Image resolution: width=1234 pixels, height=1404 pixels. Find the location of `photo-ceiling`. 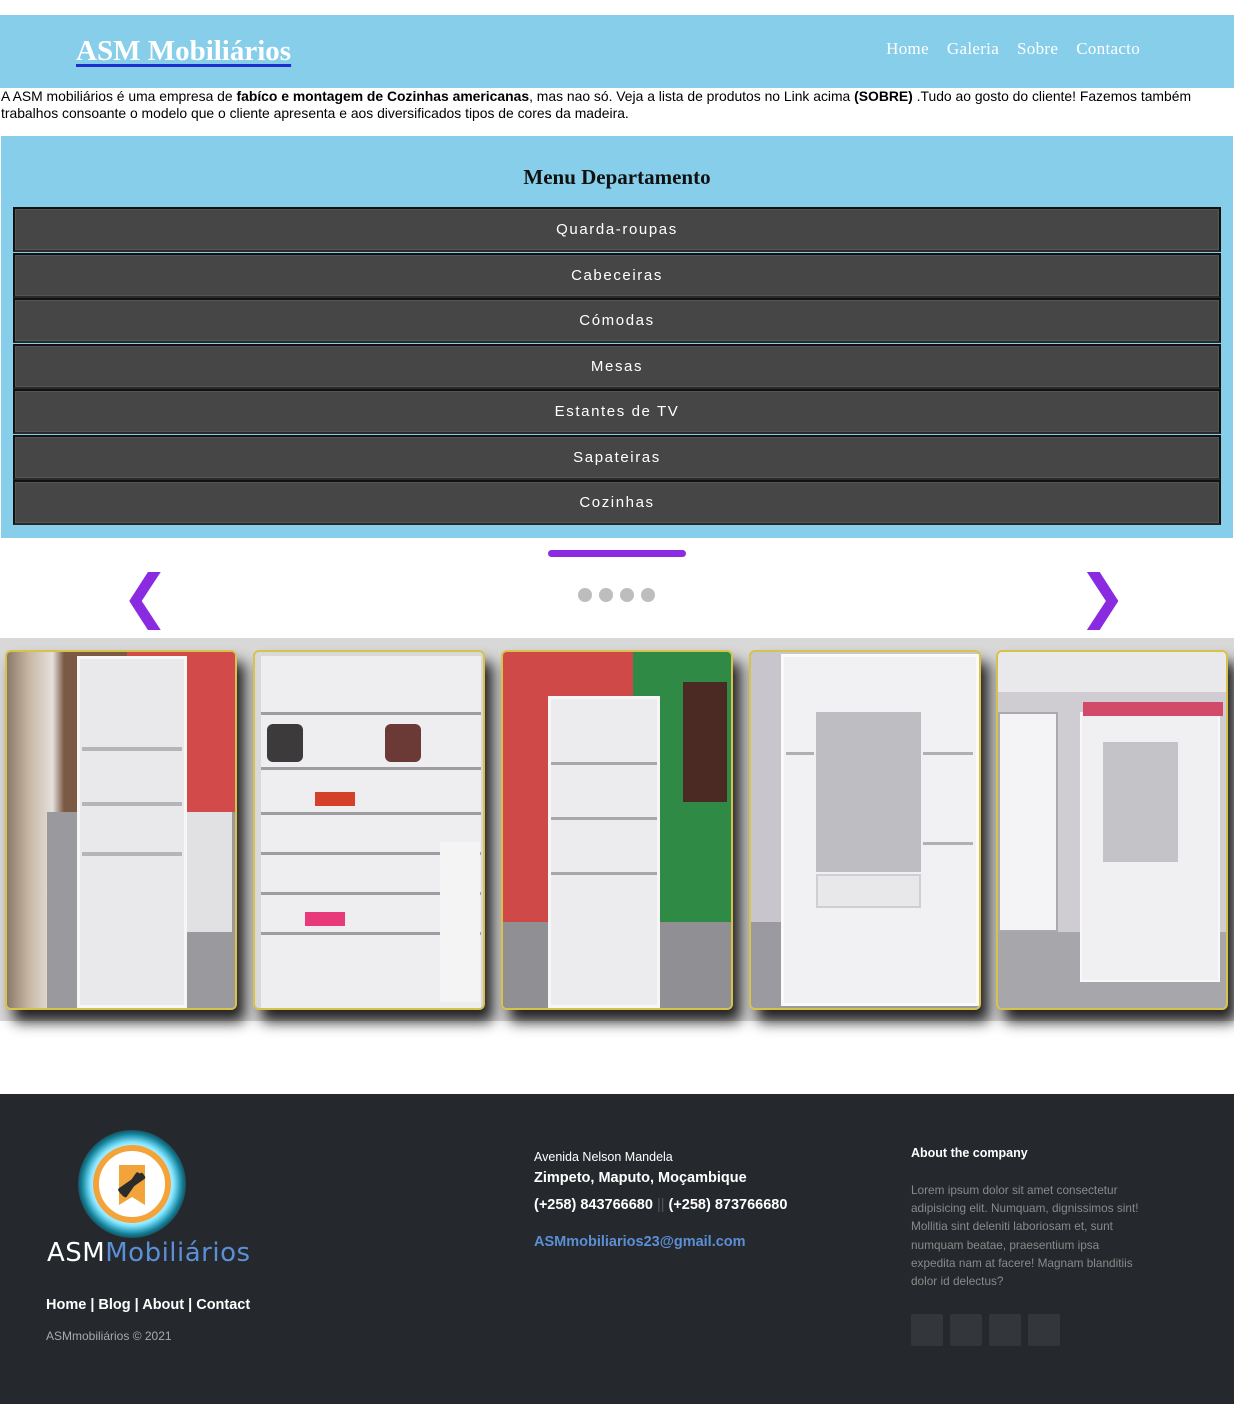

photo-ceiling is located at coordinates (1112, 672).